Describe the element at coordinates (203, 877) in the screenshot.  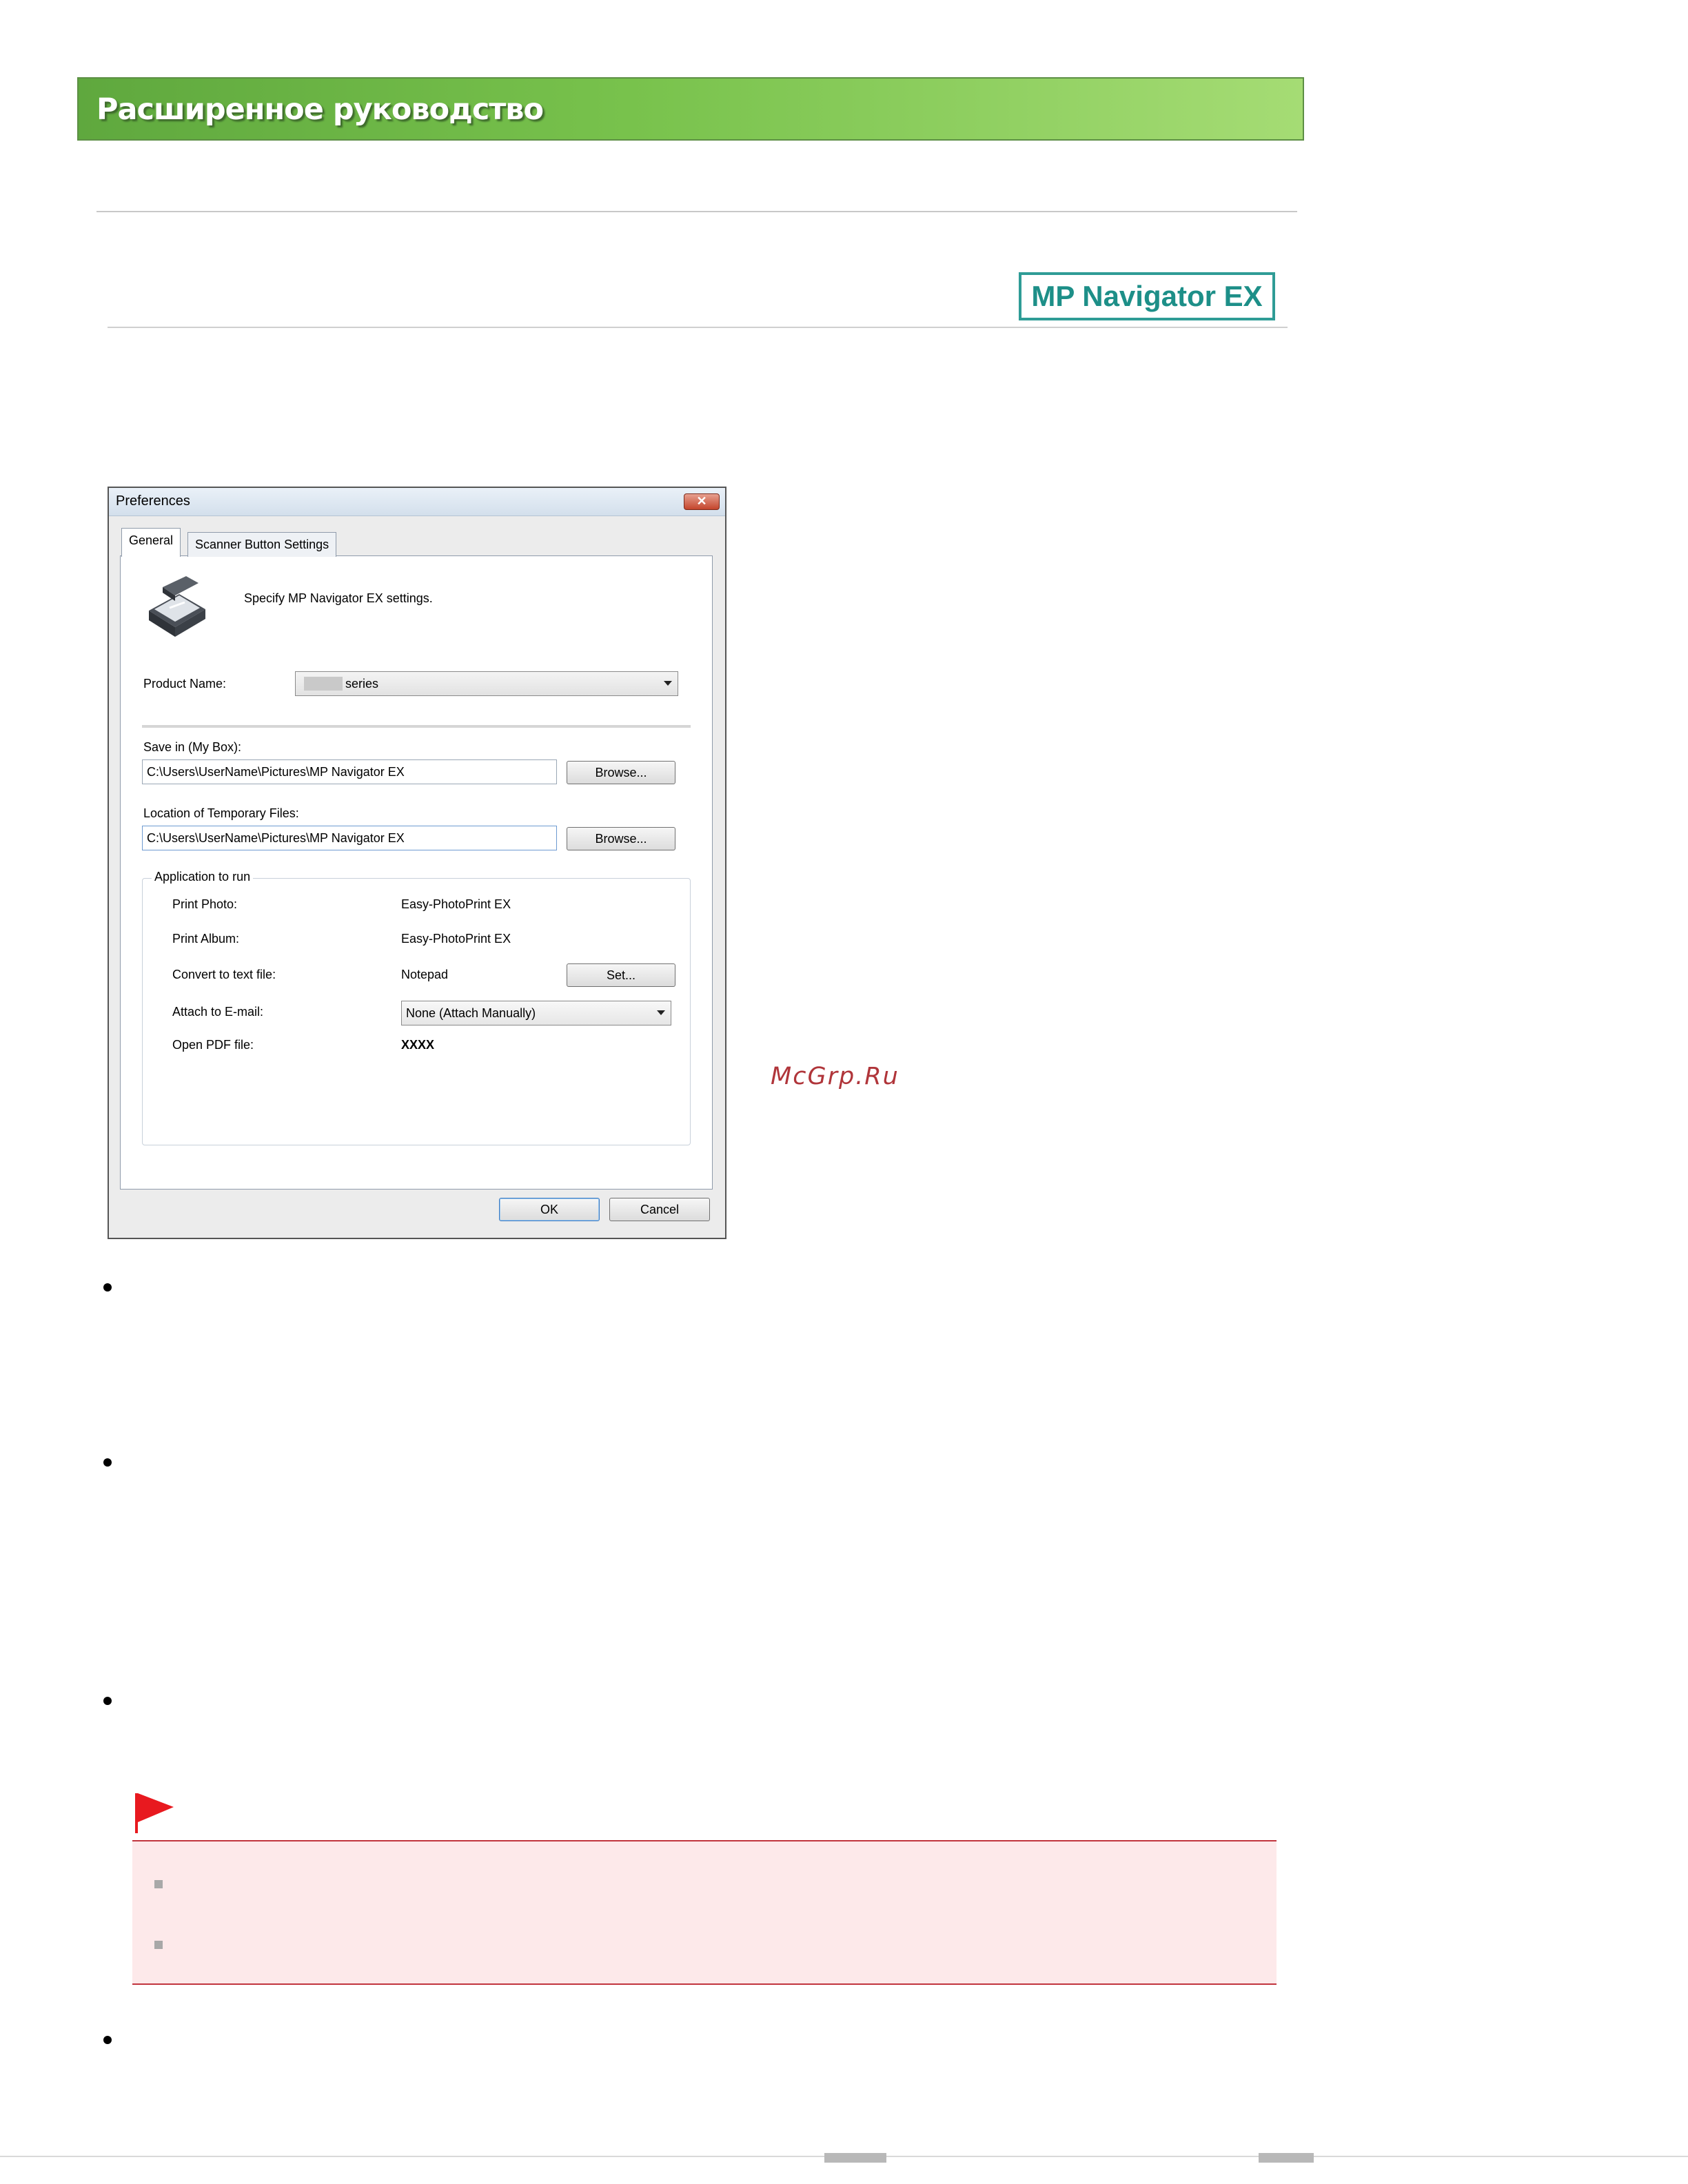
I see `application-group-label: Application to run` at that location.